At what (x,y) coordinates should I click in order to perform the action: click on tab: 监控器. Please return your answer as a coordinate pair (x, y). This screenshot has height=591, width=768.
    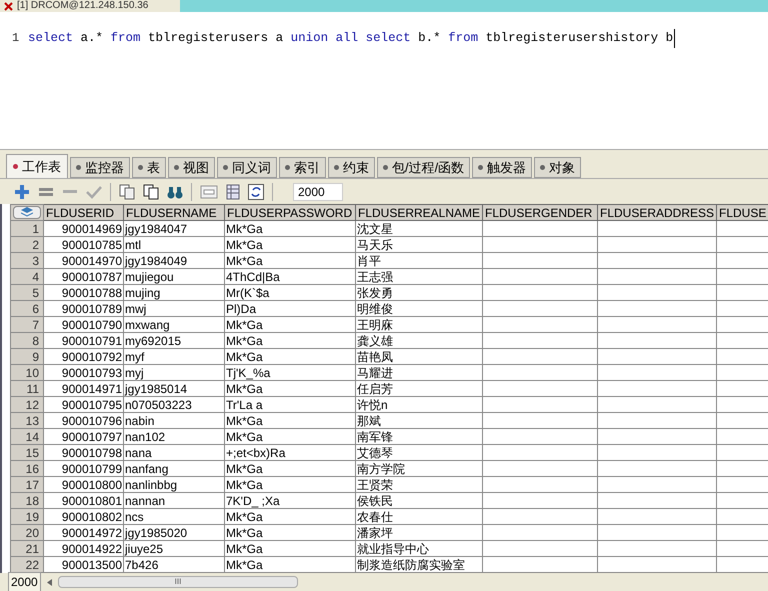
    Looking at the image, I should click on (100, 167).